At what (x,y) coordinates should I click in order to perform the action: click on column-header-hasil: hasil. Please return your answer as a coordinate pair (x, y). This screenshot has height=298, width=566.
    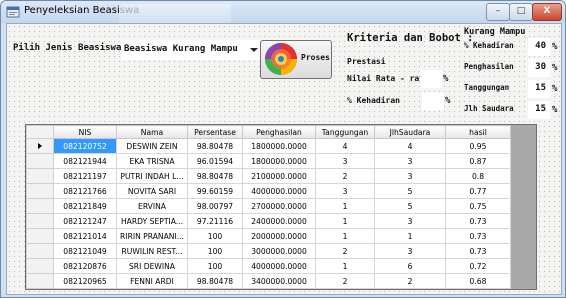
    Looking at the image, I should click on (478, 132).